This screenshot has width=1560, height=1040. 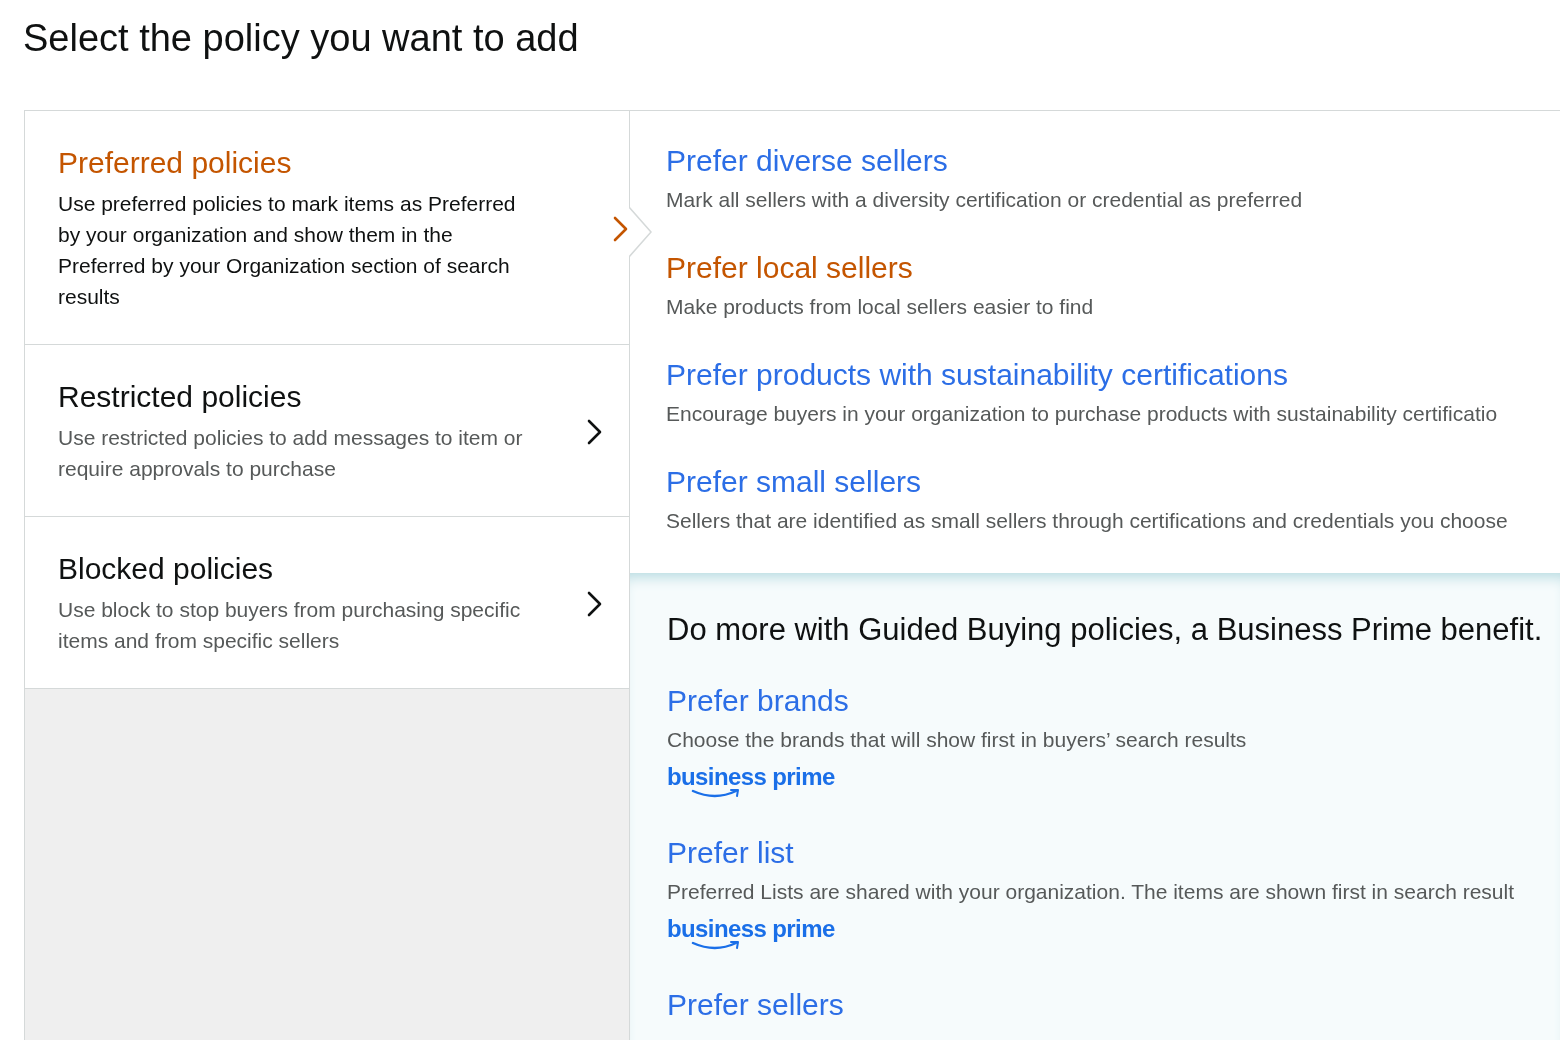 What do you see at coordinates (755, 1005) in the screenshot?
I see `policy-link: Prefer sellers` at bounding box center [755, 1005].